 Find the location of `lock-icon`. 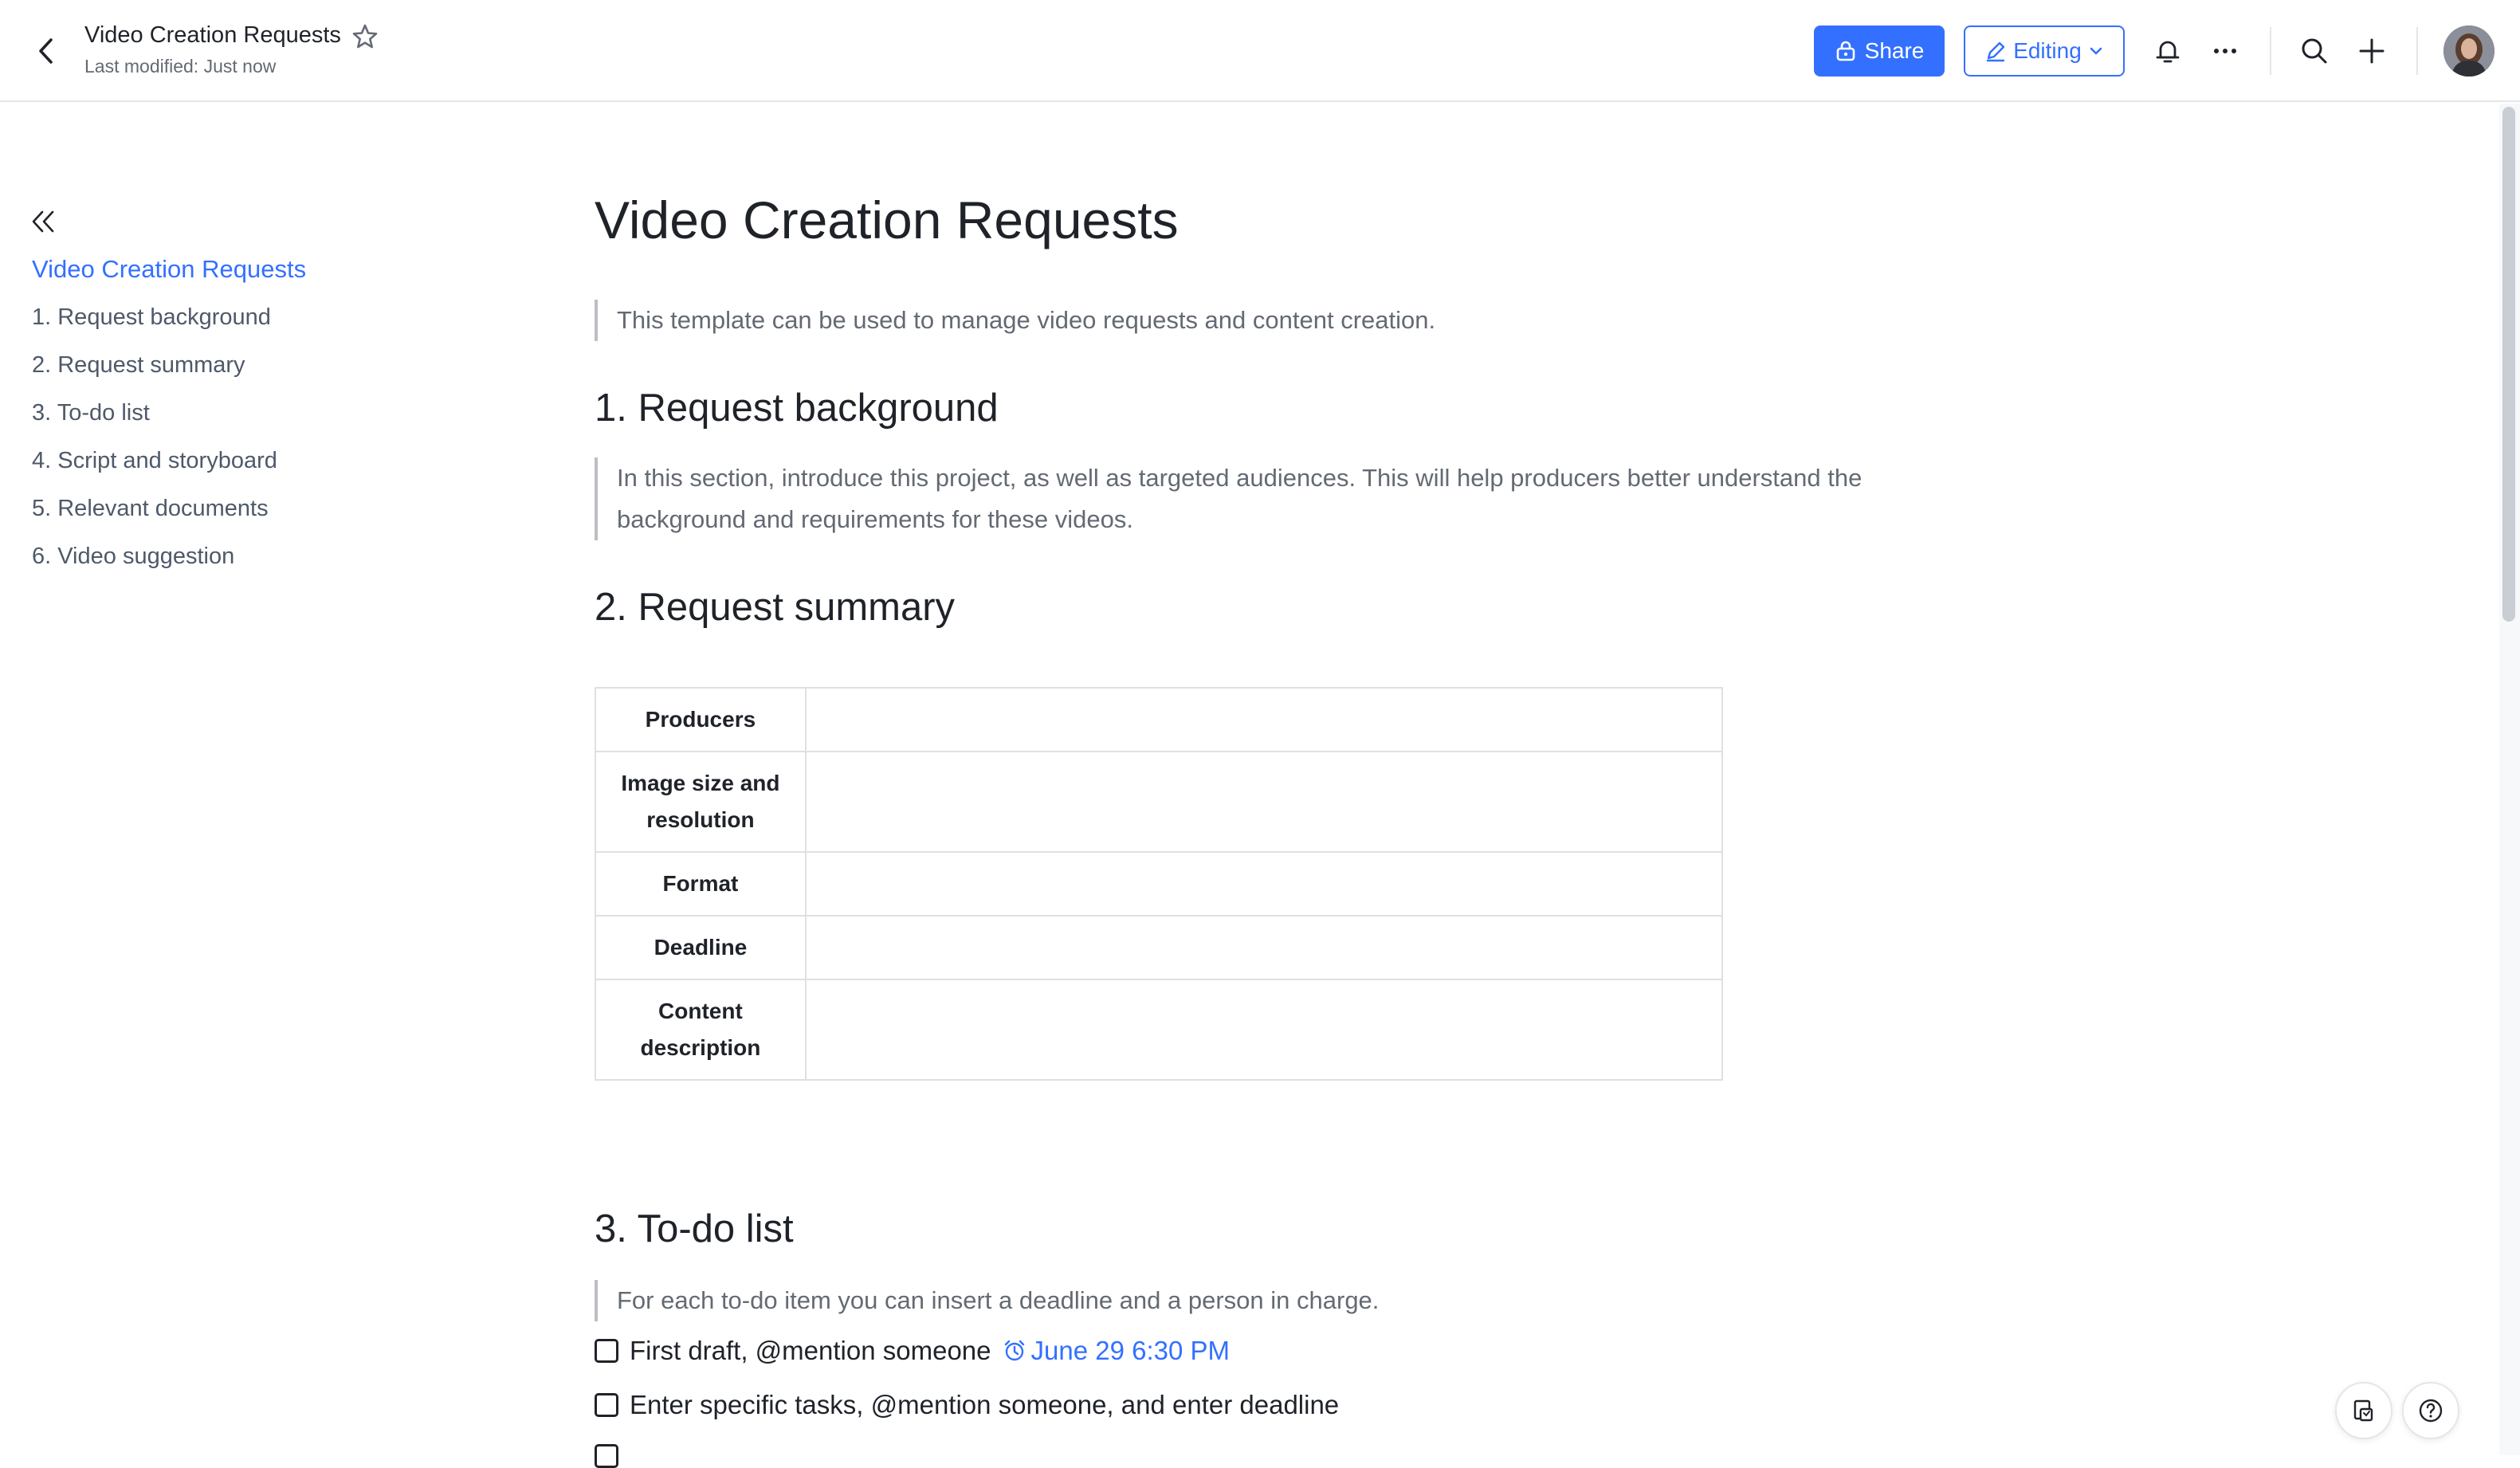

lock-icon is located at coordinates (1845, 51).